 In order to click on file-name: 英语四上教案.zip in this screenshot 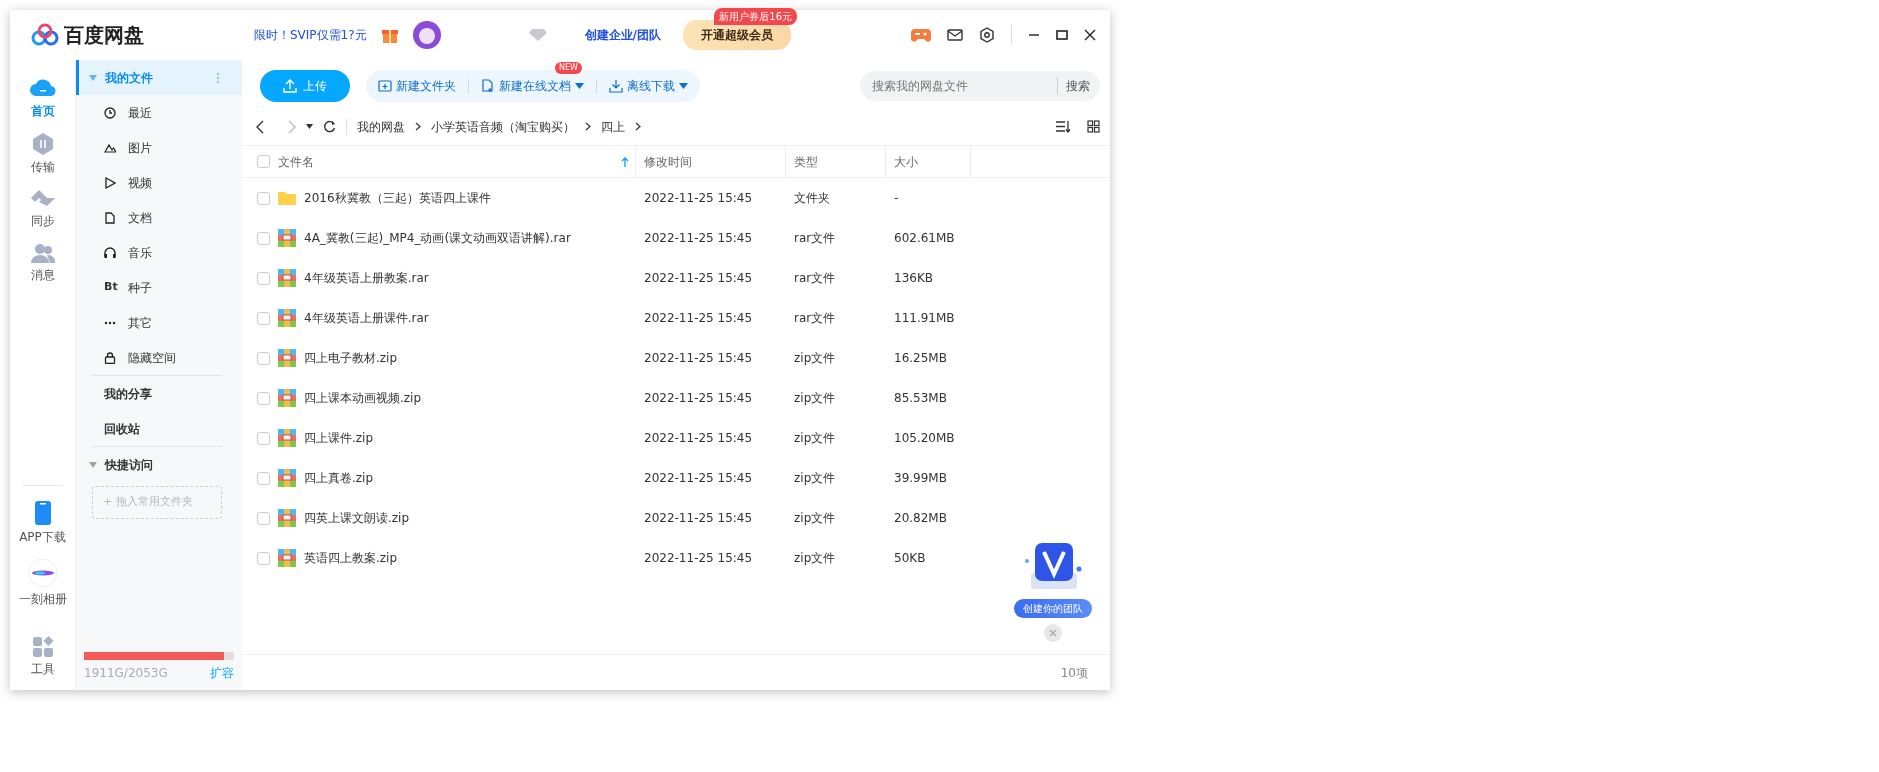, I will do `click(351, 558)`.